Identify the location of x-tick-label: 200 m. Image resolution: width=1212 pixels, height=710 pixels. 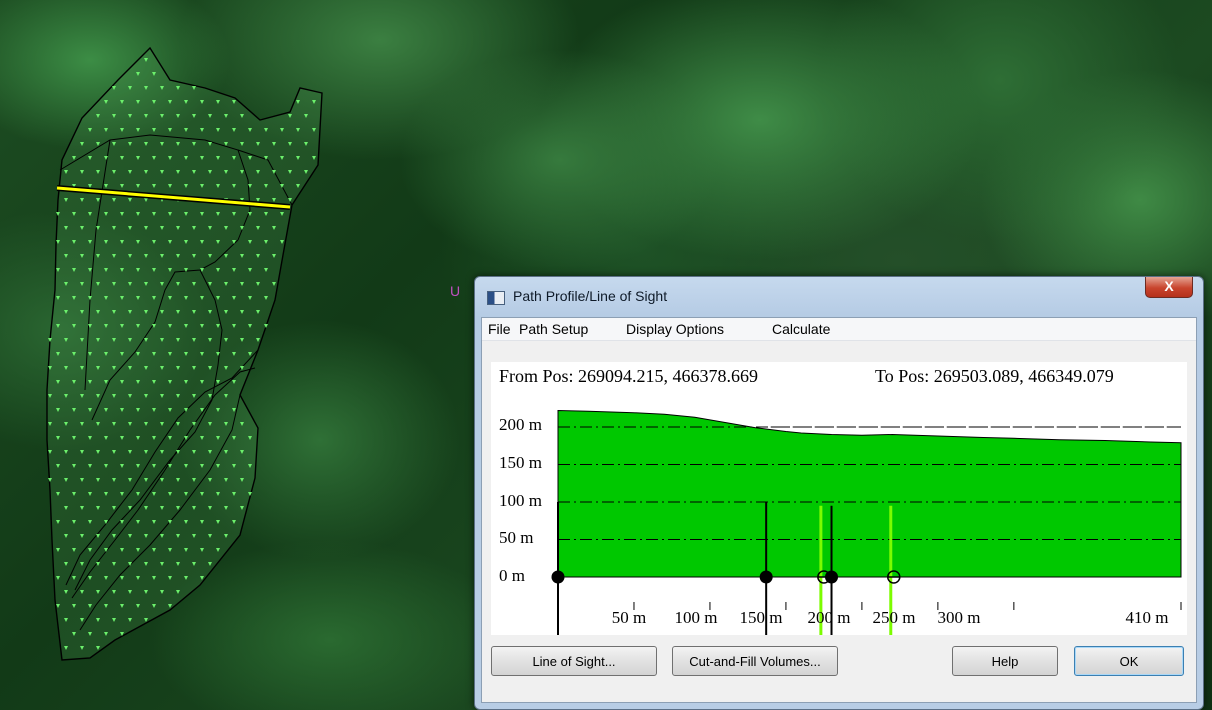
(829, 617).